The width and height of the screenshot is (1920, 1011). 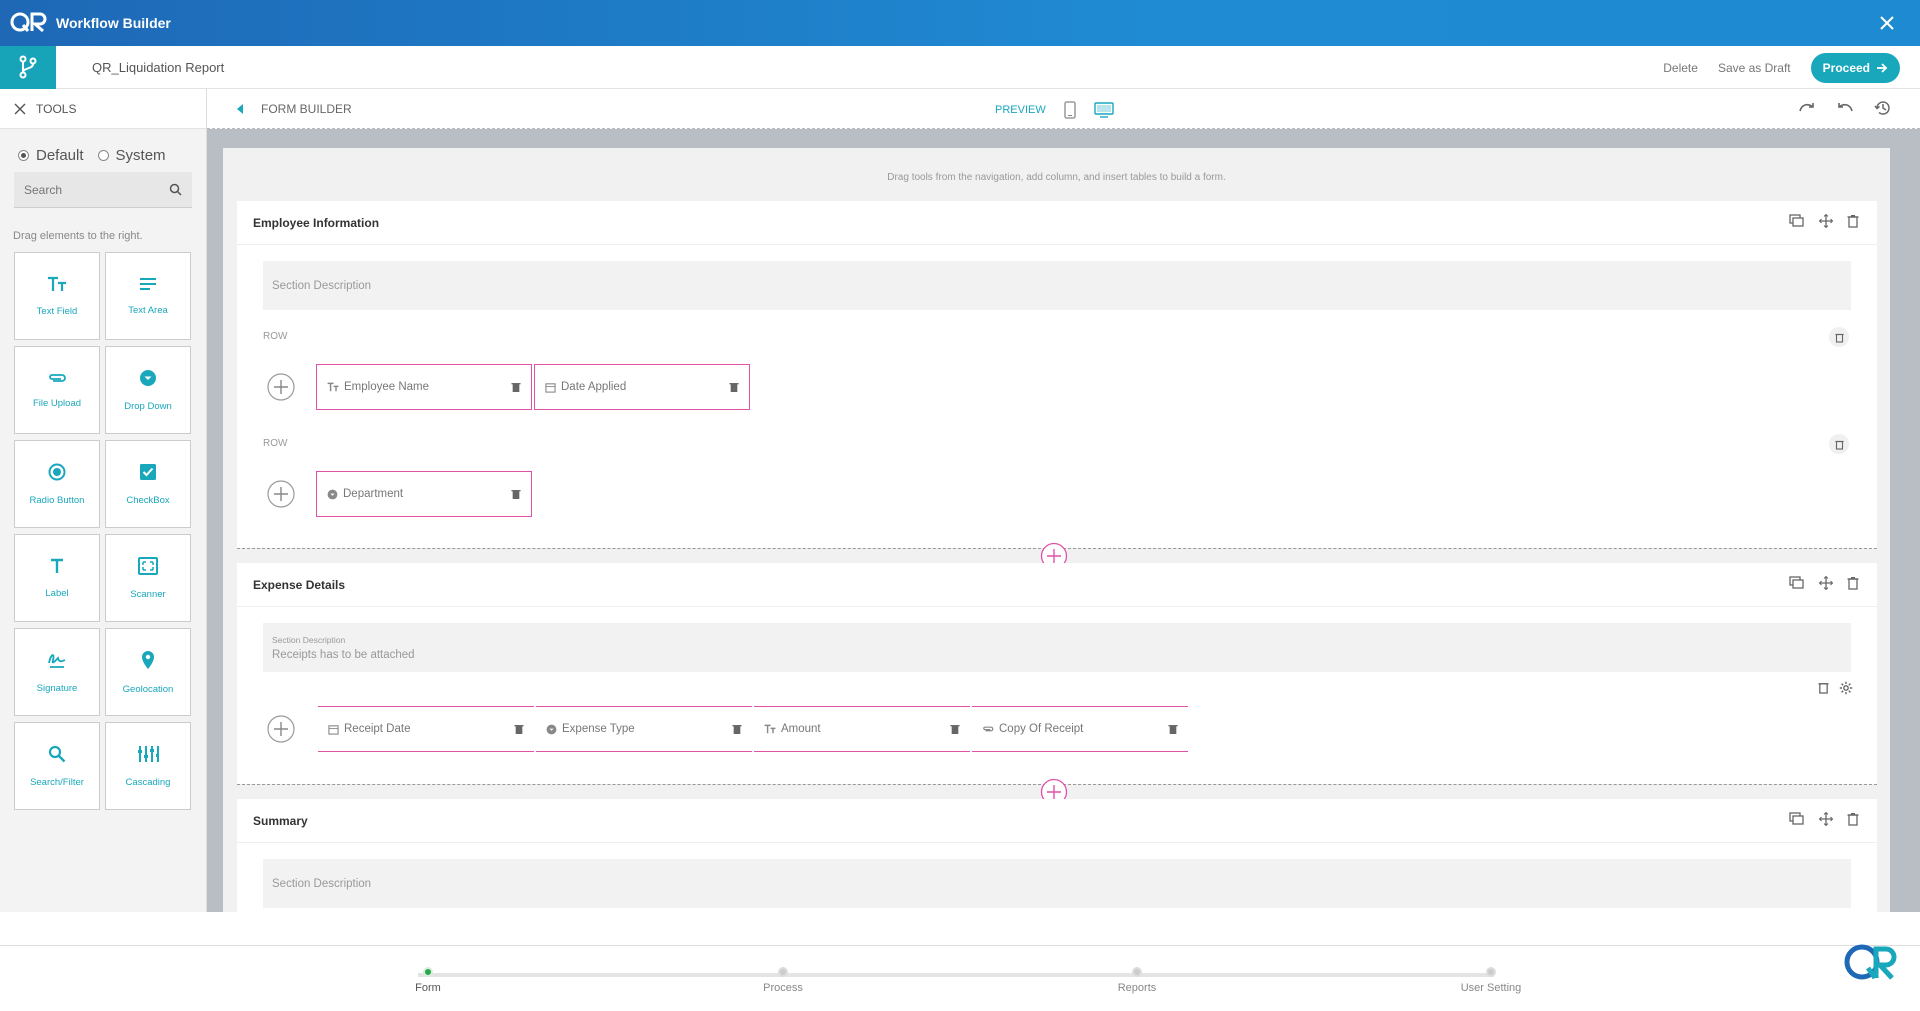 I want to click on tool-drop-down: Drop Down, so click(x=148, y=390).